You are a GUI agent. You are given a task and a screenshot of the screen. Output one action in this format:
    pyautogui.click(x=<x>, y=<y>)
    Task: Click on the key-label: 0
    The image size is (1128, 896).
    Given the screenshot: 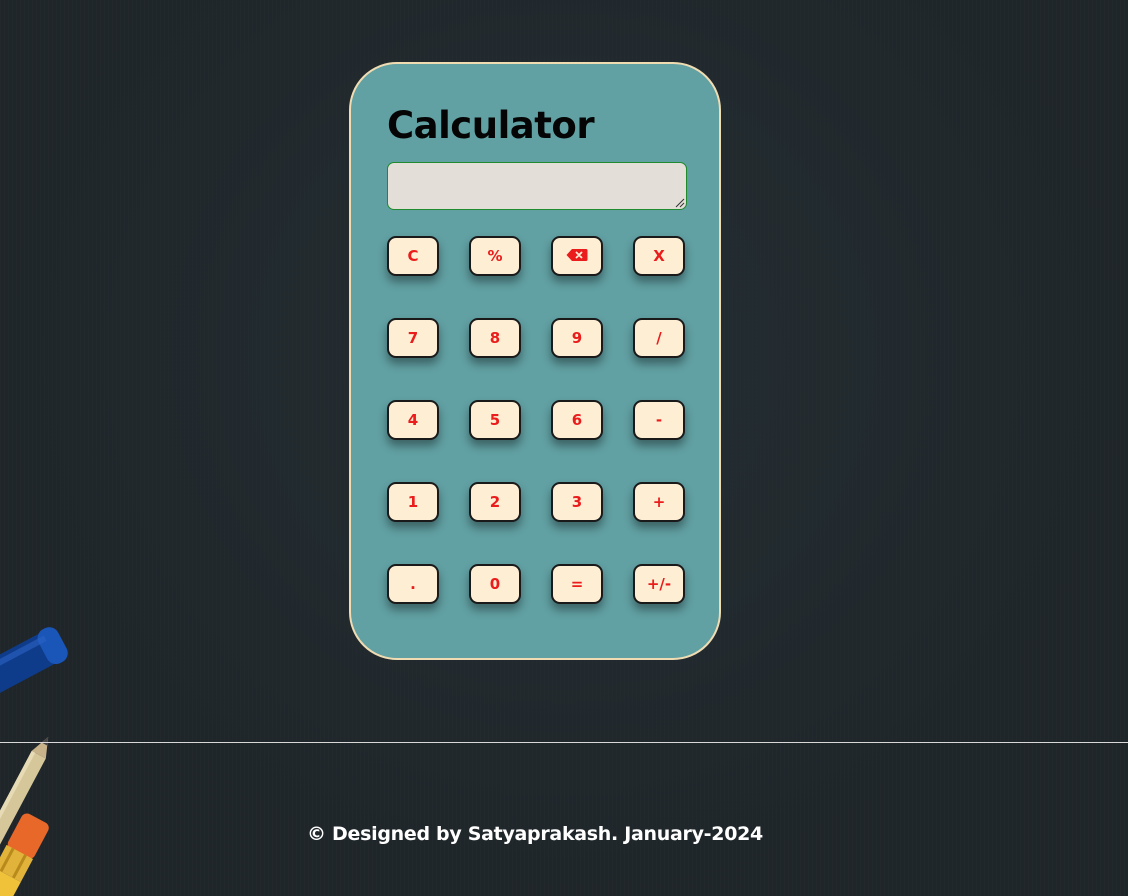 What is the action you would take?
    pyautogui.click(x=495, y=584)
    